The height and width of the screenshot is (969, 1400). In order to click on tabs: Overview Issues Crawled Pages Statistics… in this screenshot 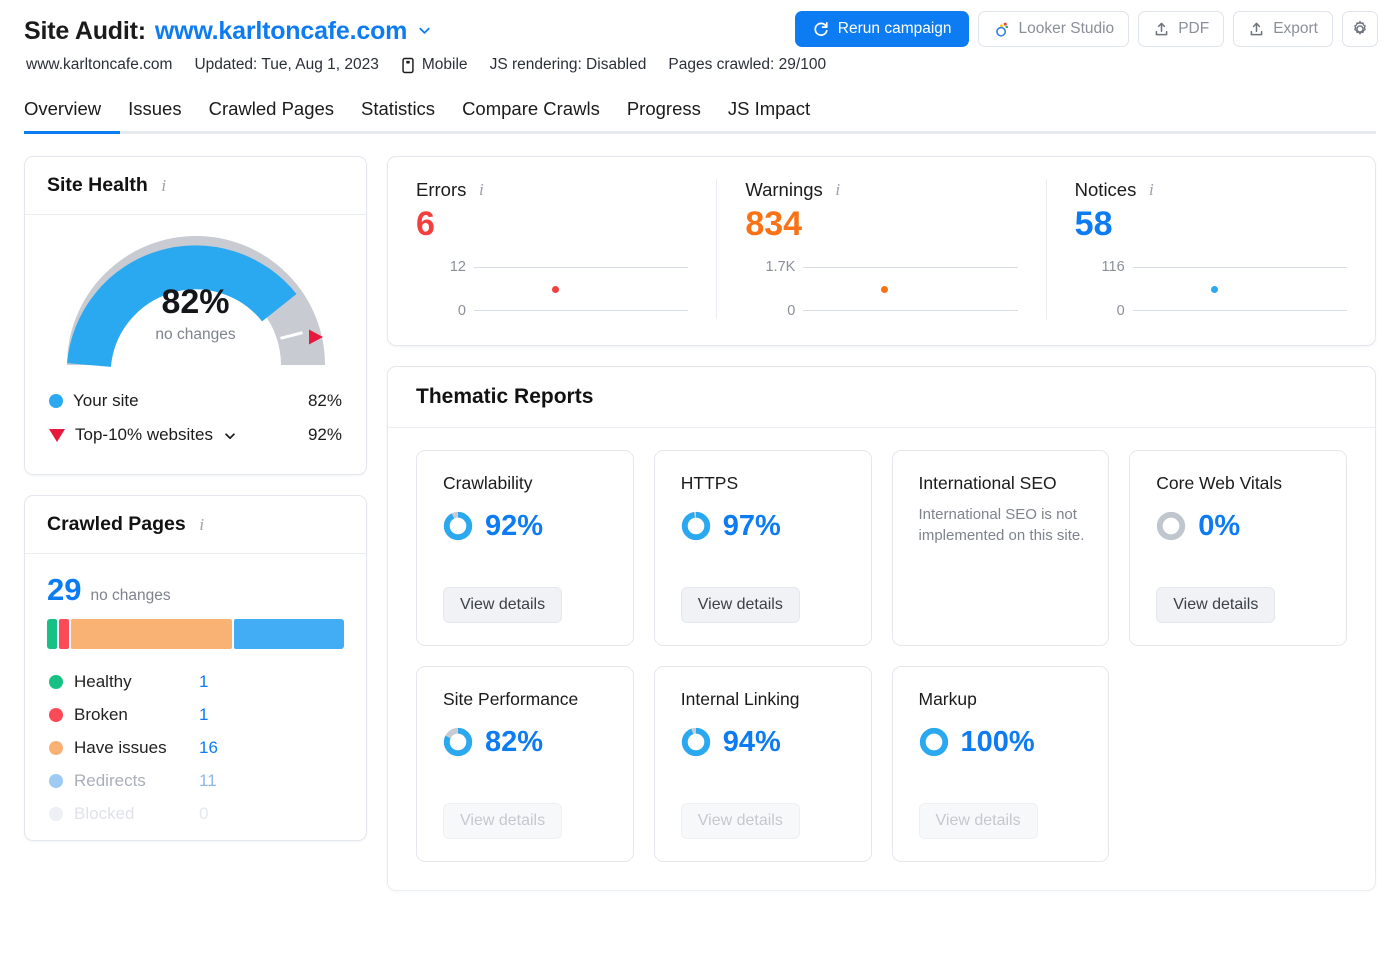, I will do `click(700, 116)`.